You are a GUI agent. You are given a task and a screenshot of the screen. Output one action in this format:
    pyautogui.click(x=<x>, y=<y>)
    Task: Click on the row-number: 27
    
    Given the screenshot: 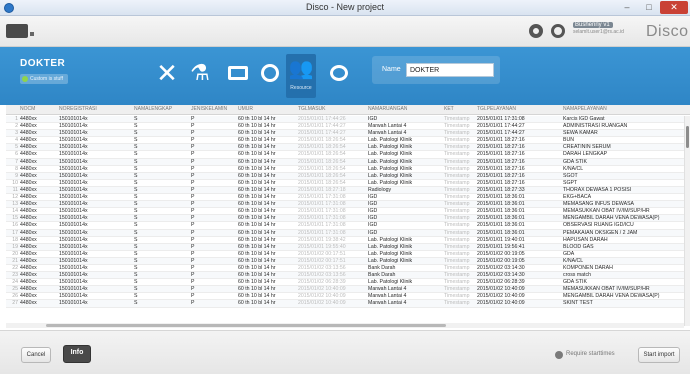 What is the action you would take?
    pyautogui.click(x=15, y=303)
    